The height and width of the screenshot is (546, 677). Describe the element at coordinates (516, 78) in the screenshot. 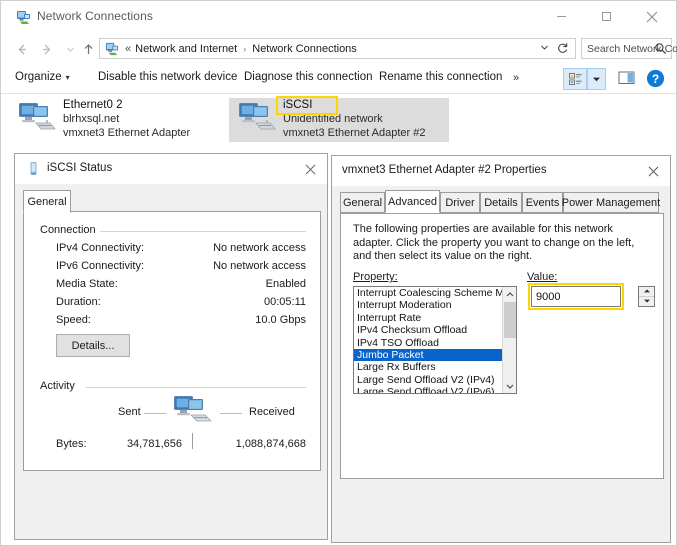

I see `command-bar-overflow-button: »` at that location.